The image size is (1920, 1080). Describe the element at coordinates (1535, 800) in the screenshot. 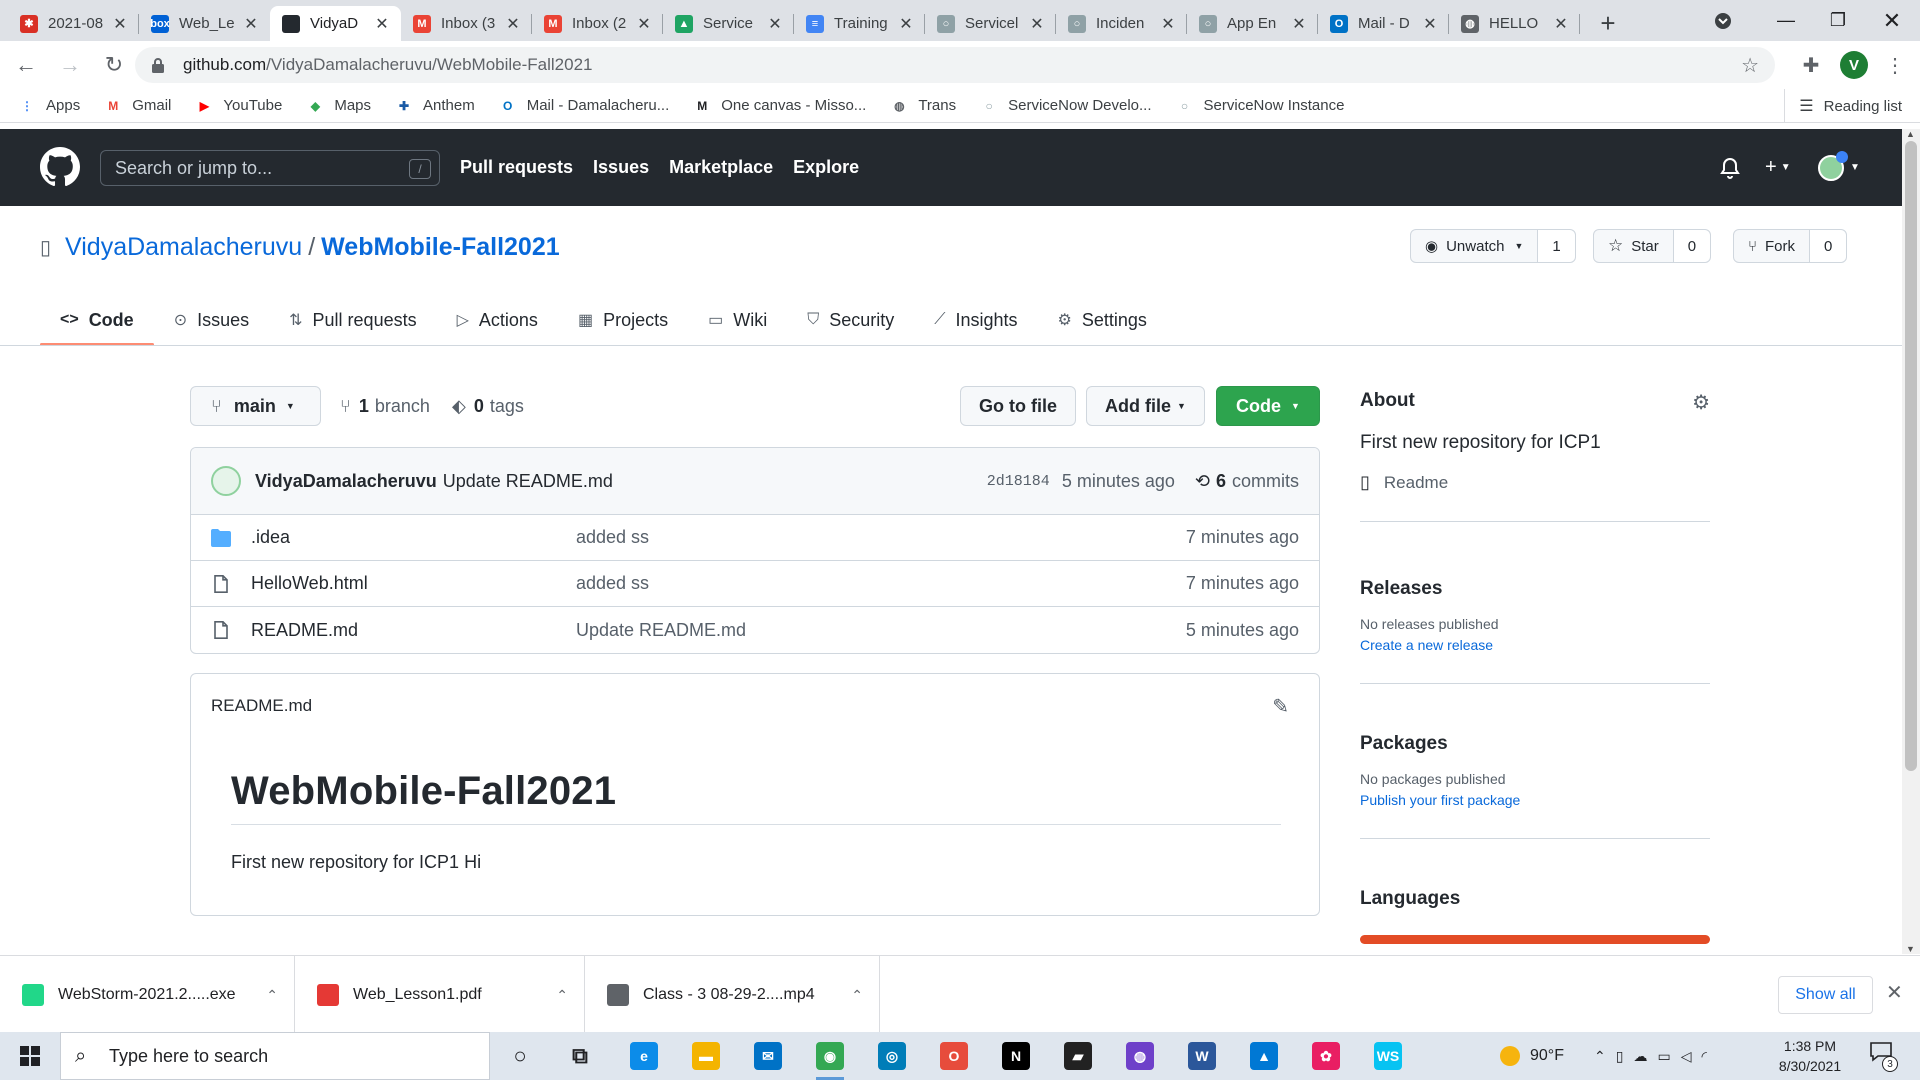

I see `publish-package-link: Publish your first package` at that location.